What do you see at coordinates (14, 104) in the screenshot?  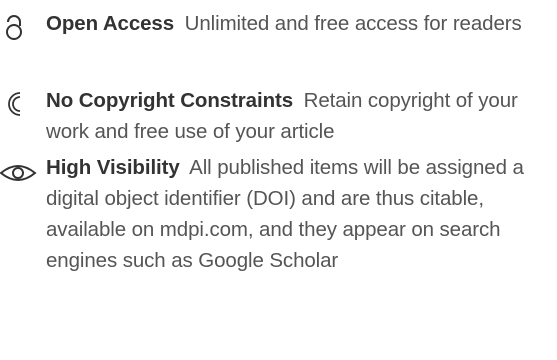 I see `copyright-icon` at bounding box center [14, 104].